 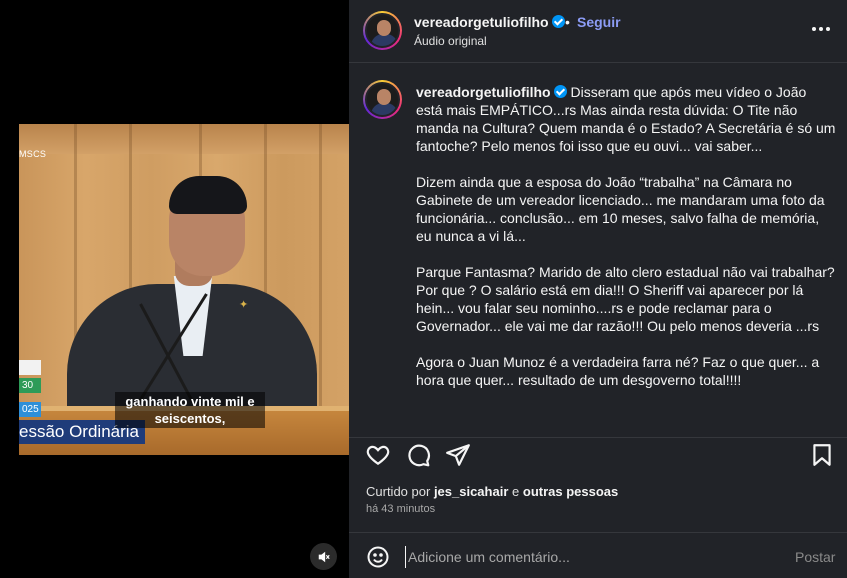 I want to click on comment-input, so click(x=590, y=557).